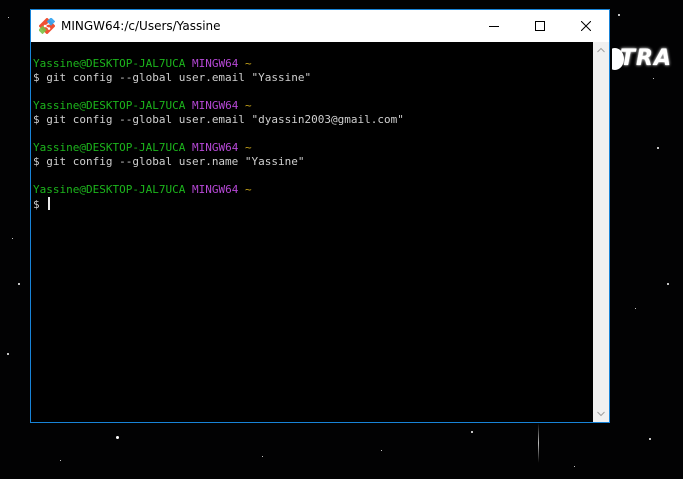 Image resolution: width=683 pixels, height=479 pixels. What do you see at coordinates (538, 443) in the screenshot?
I see `light-streak` at bounding box center [538, 443].